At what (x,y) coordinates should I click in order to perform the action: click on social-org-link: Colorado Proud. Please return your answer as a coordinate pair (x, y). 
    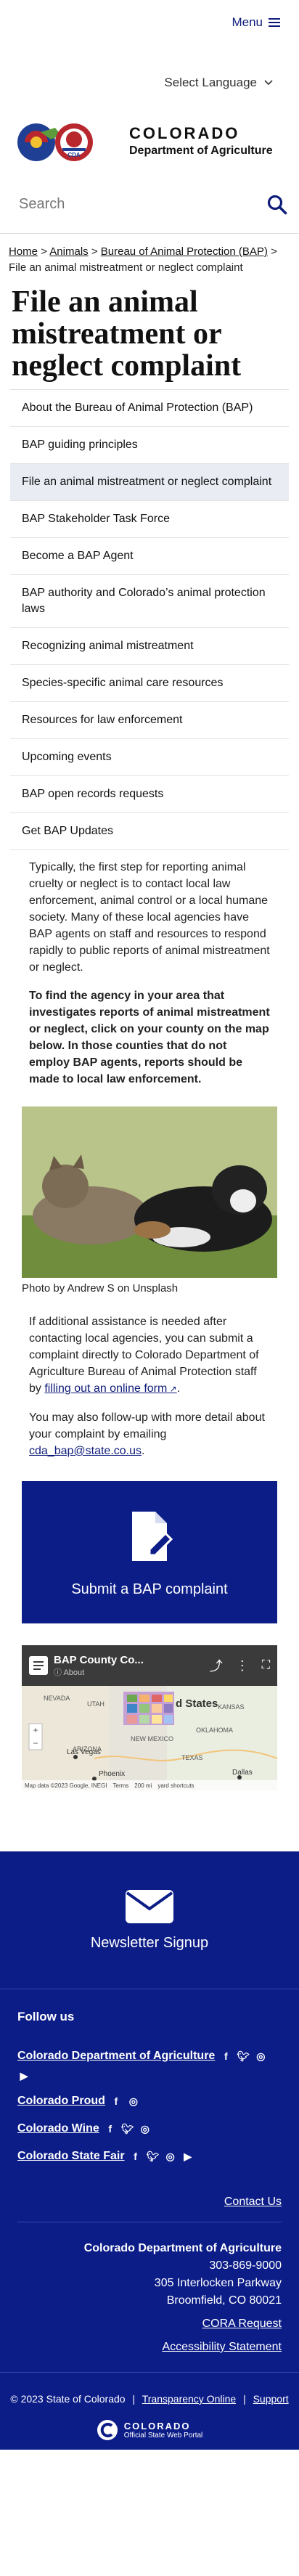
    Looking at the image, I should click on (61, 2101).